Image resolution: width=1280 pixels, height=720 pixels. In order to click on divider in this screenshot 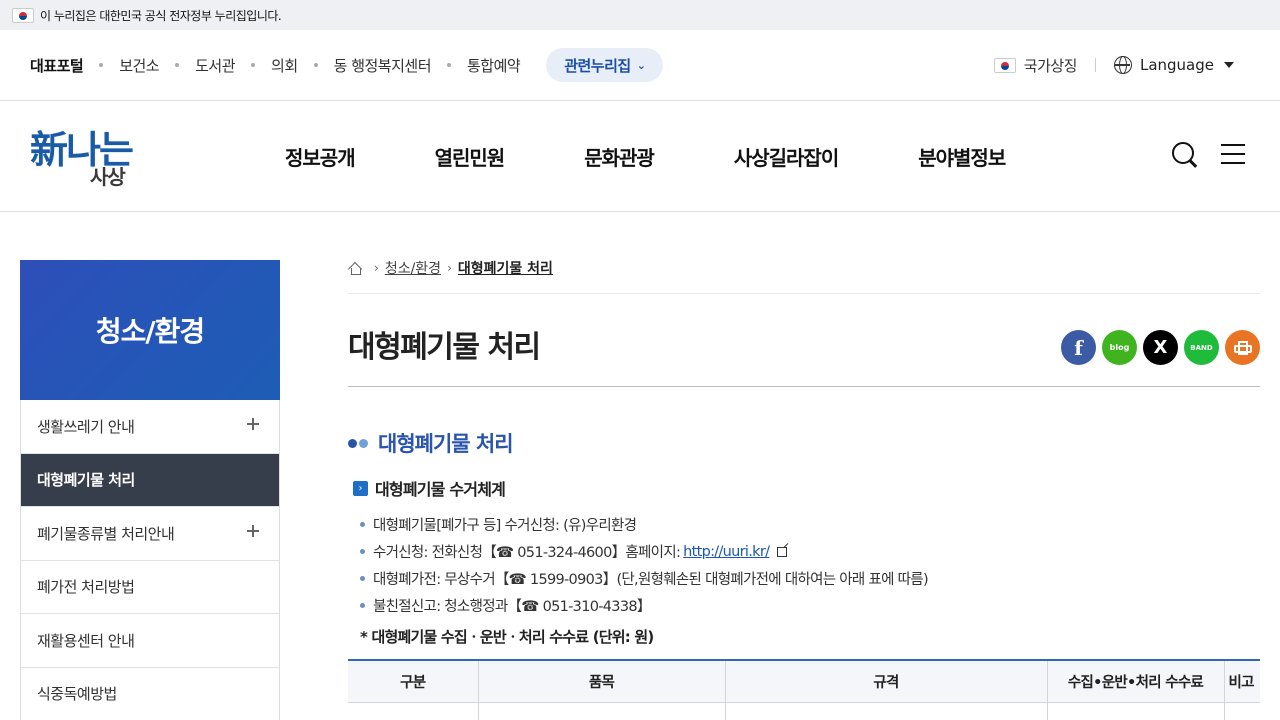, I will do `click(1095, 65)`.